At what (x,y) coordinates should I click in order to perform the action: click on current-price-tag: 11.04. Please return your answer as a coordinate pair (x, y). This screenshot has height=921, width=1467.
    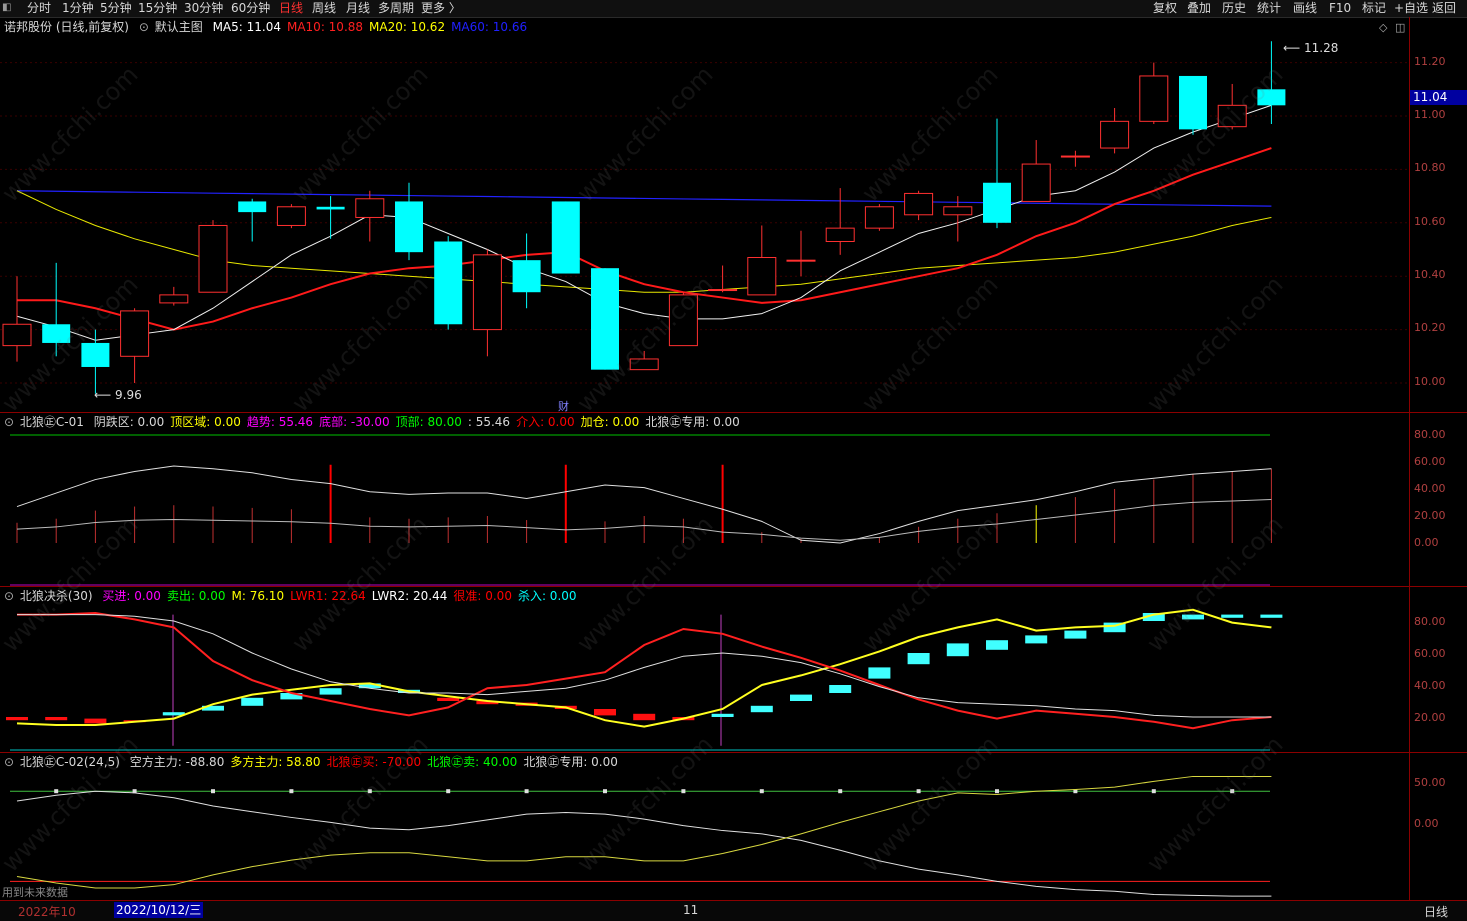
    Looking at the image, I should click on (1438, 97).